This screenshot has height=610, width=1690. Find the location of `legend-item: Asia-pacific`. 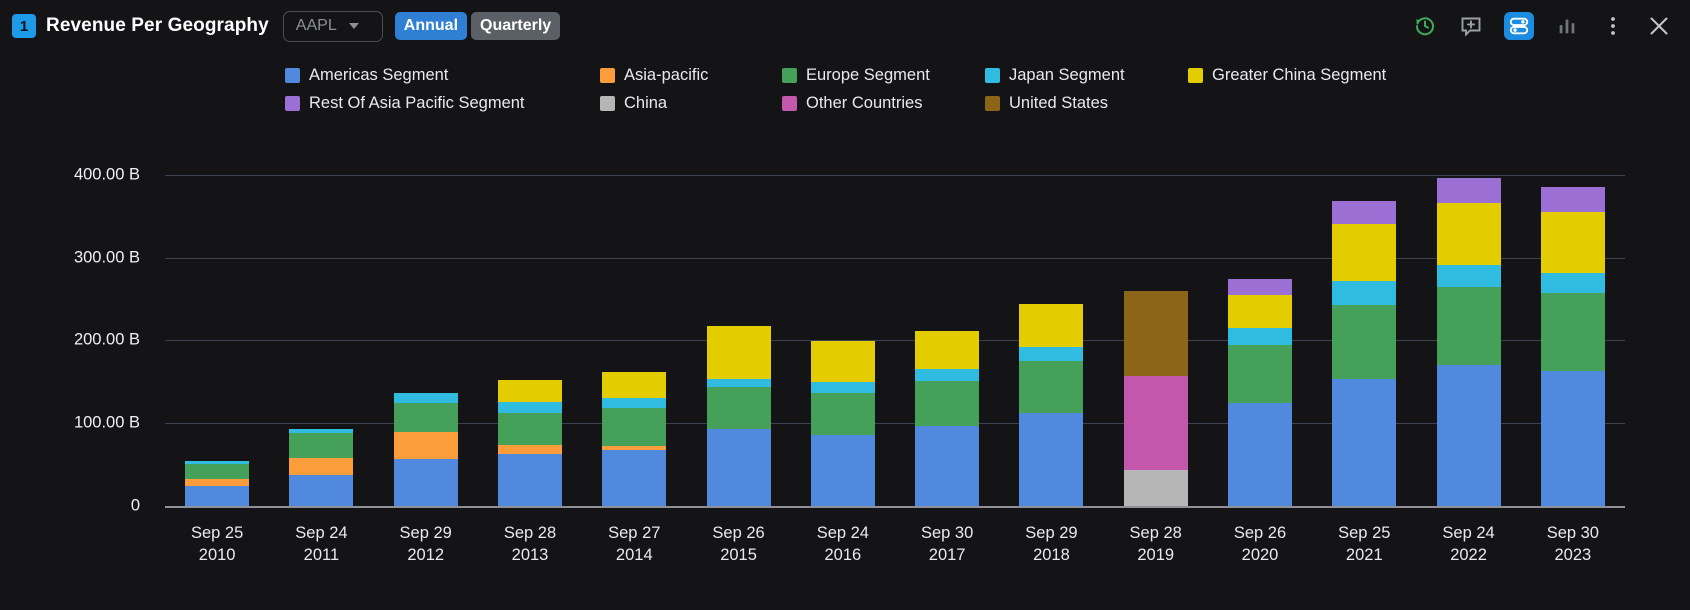

legend-item: Asia-pacific is located at coordinates (654, 75).